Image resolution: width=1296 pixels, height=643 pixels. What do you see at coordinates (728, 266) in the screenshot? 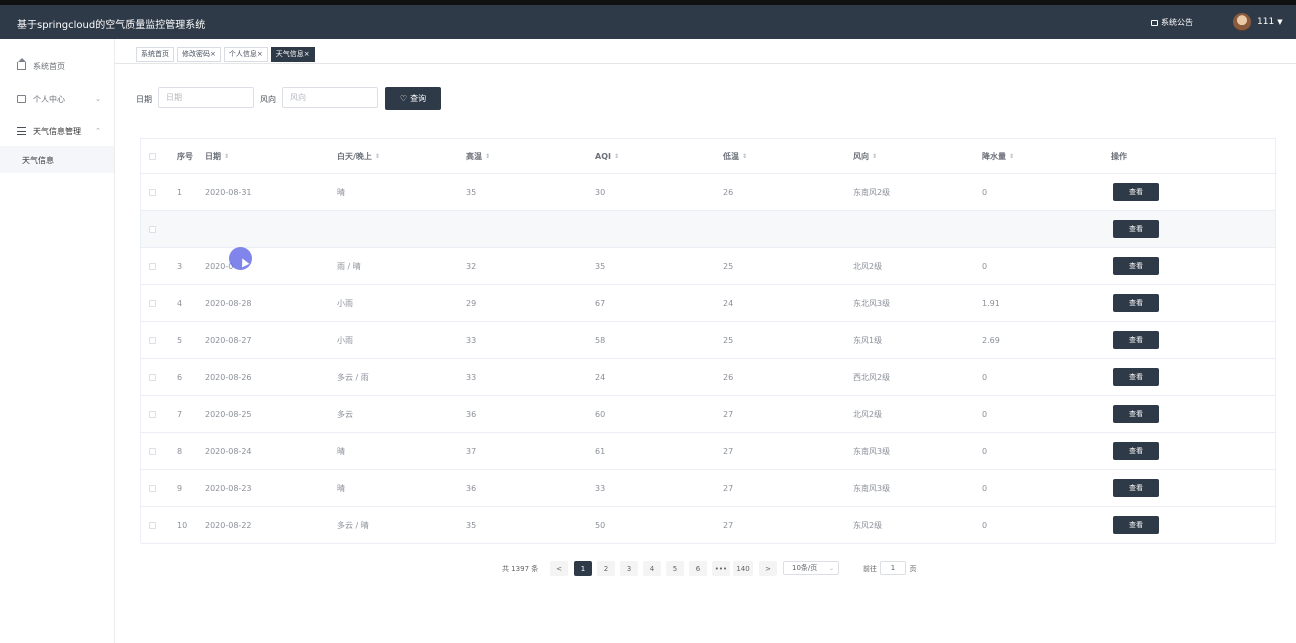
I see `cell-low: 25` at bounding box center [728, 266].